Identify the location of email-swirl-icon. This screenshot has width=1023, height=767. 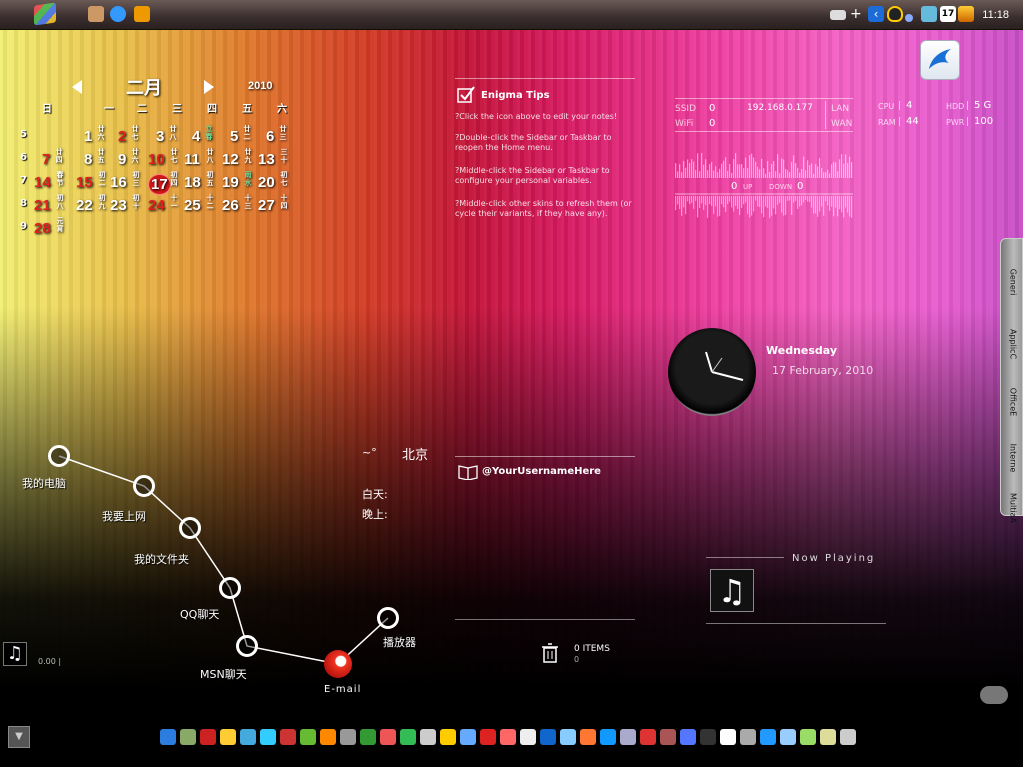
(338, 664).